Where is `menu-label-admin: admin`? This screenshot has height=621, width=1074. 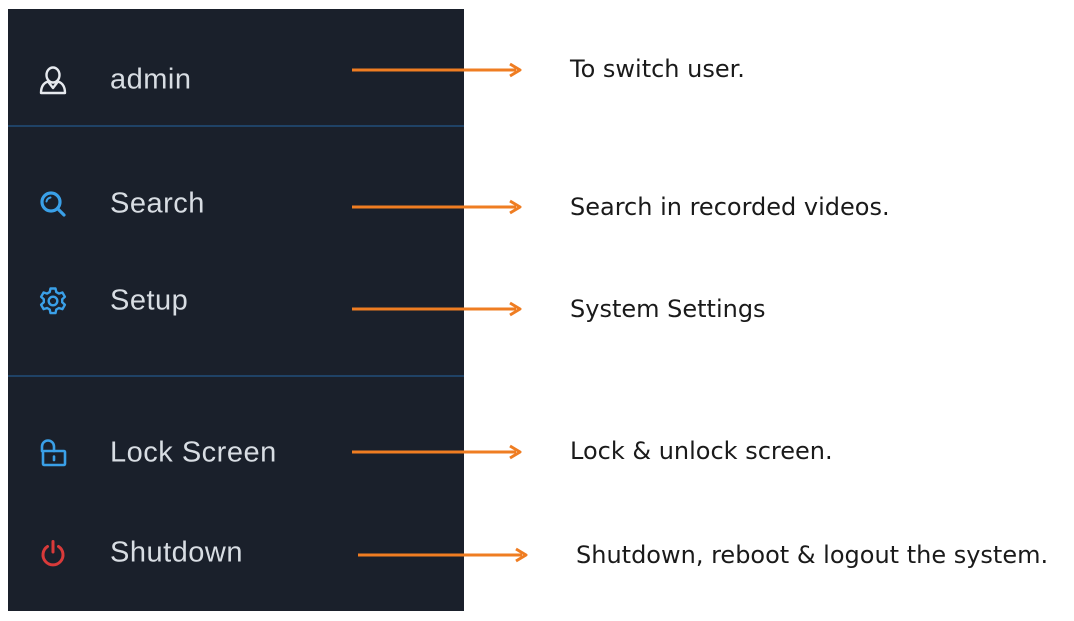 menu-label-admin: admin is located at coordinates (151, 79).